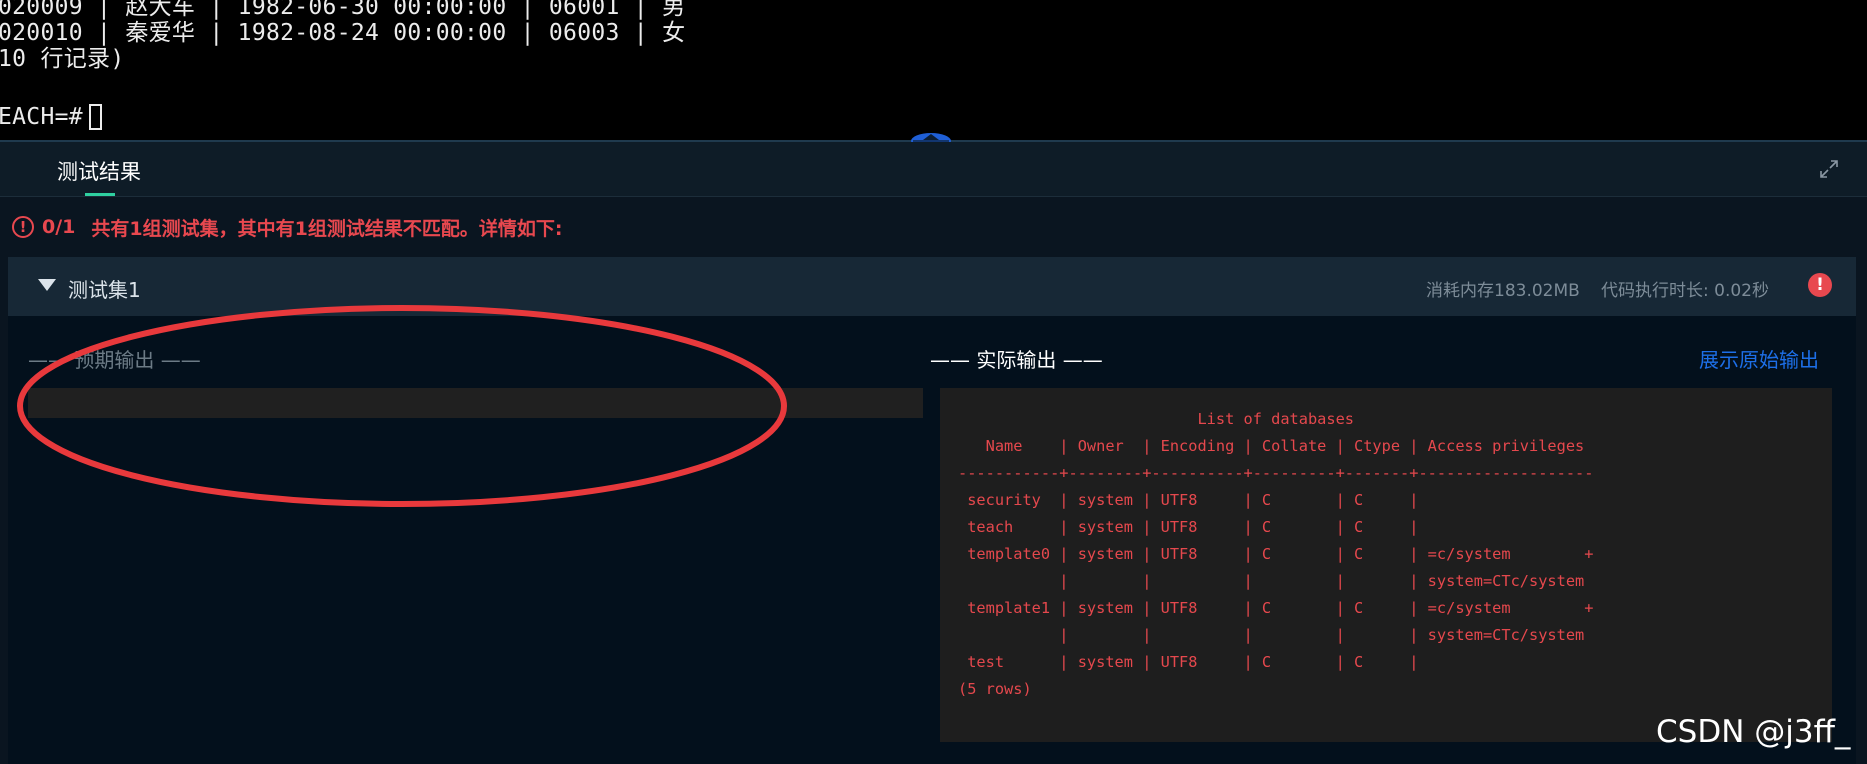 The width and height of the screenshot is (1867, 764). I want to click on terminal-cursor, so click(95, 117).